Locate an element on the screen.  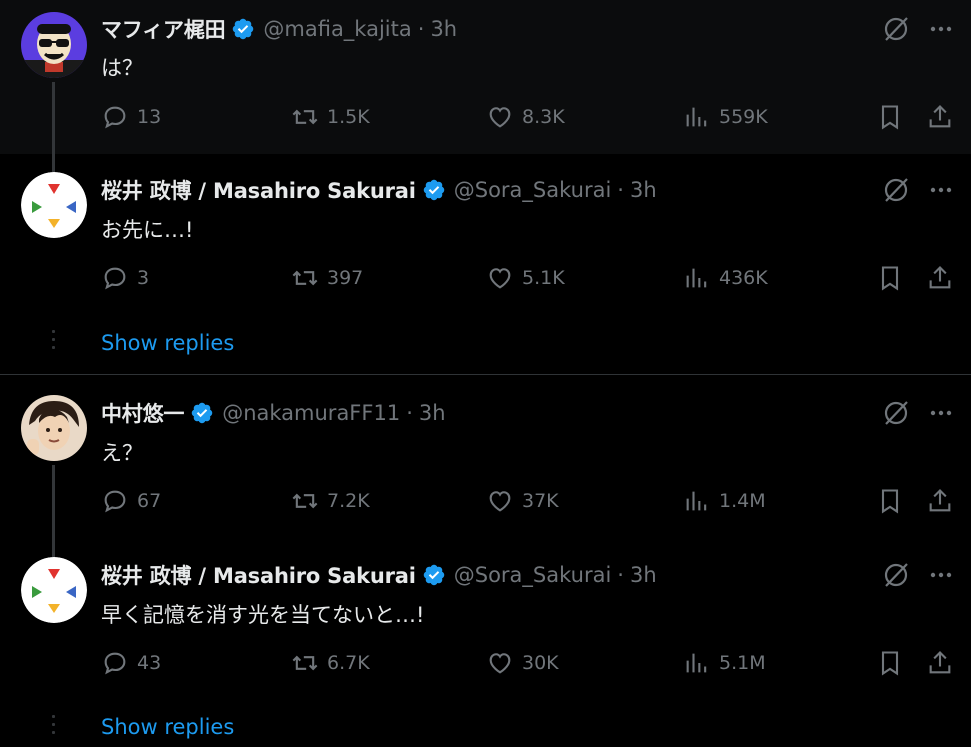
action-bar: 3 397 5.1K 436K is located at coordinates (531, 279).